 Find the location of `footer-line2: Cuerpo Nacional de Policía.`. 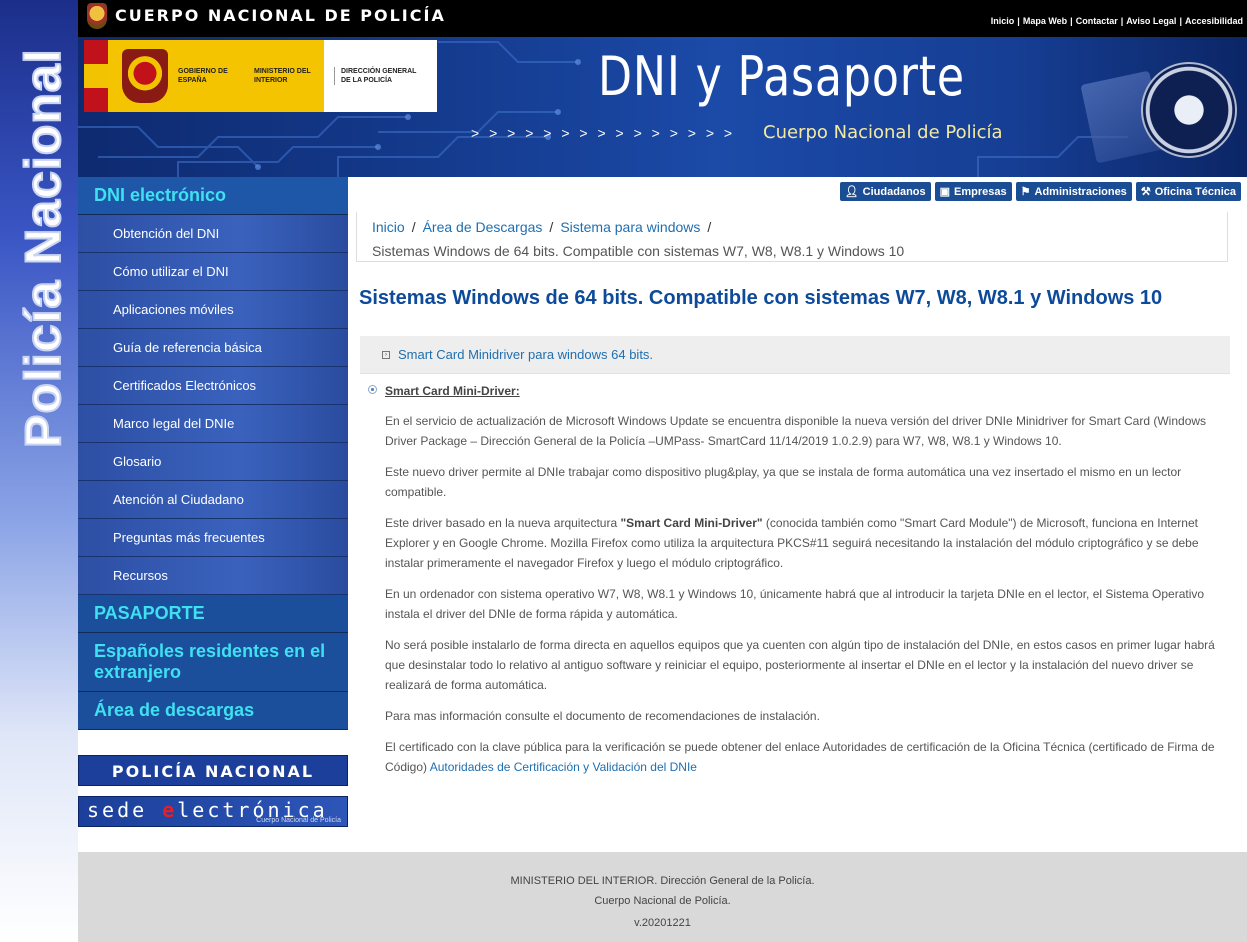

footer-line2: Cuerpo Nacional de Policía. is located at coordinates (662, 901).